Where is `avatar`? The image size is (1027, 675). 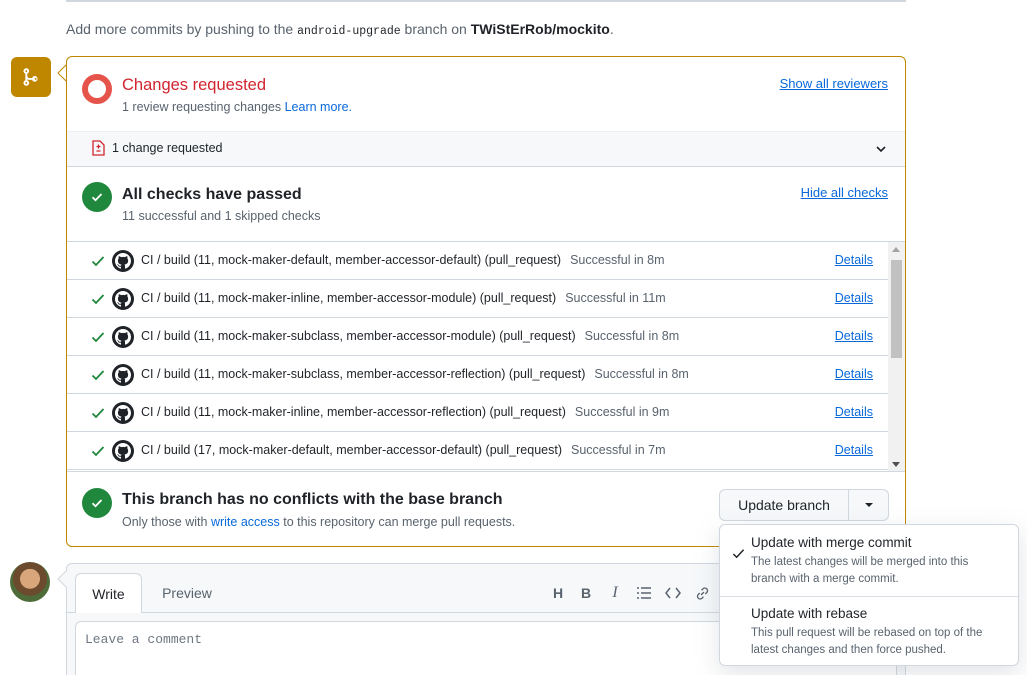
avatar is located at coordinates (30, 582).